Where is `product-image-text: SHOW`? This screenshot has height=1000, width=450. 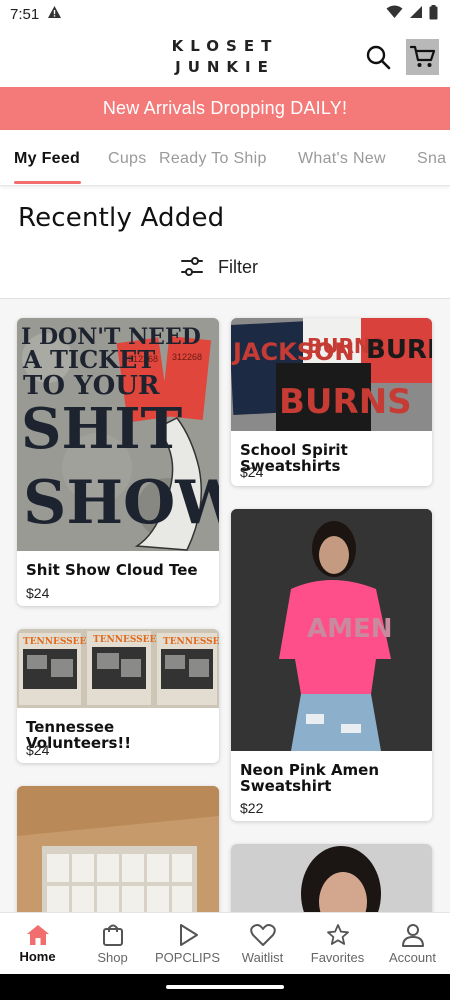
product-image-text: SHOW is located at coordinates (121, 503).